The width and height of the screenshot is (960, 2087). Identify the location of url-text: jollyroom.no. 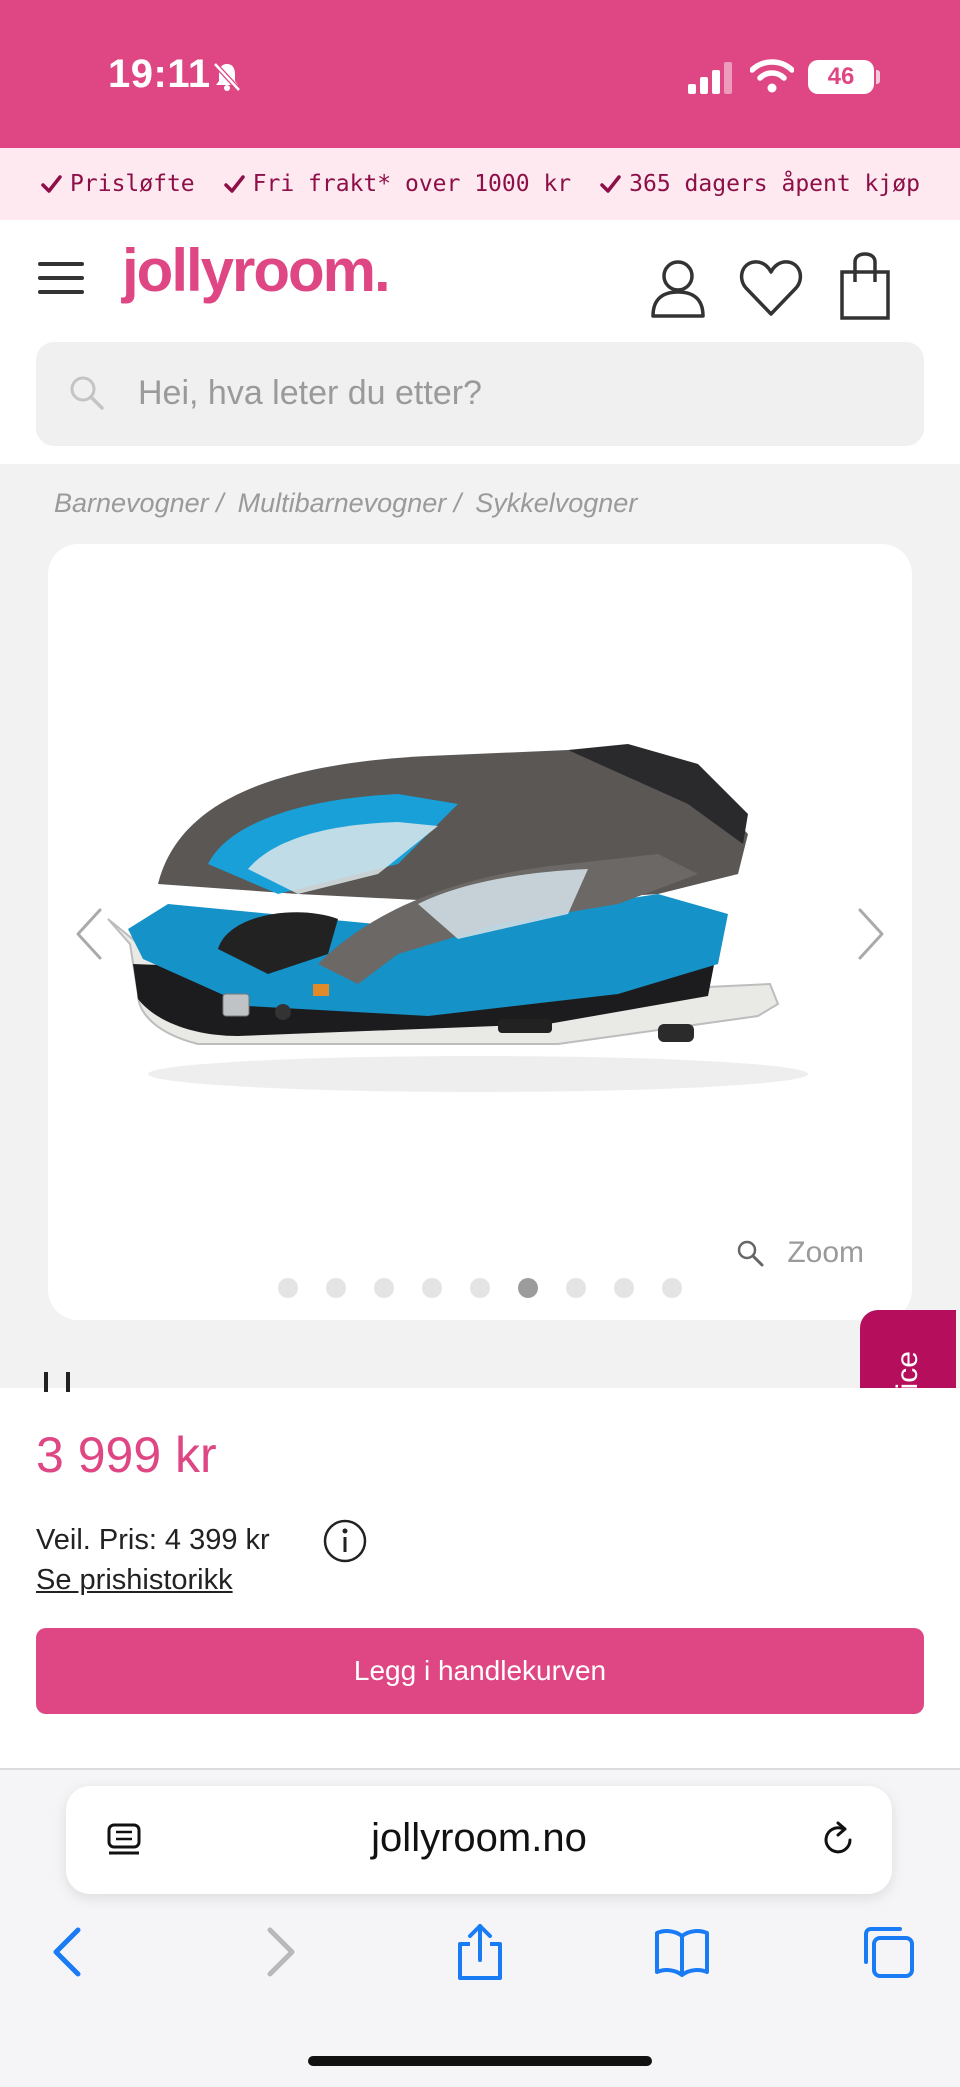
(479, 1838).